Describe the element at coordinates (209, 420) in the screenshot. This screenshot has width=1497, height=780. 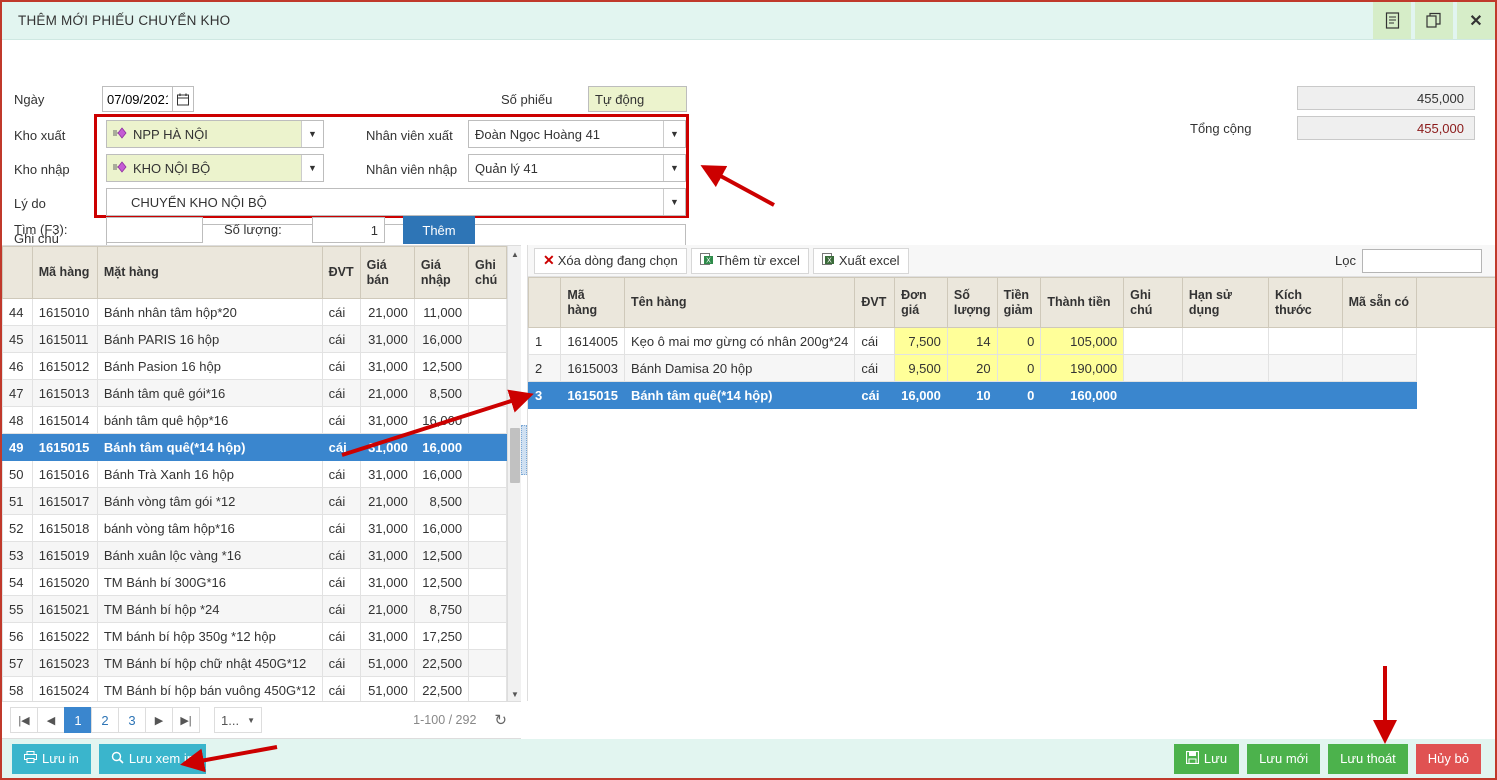
I see `row-name: bánh tâm quê hộp*16` at that location.